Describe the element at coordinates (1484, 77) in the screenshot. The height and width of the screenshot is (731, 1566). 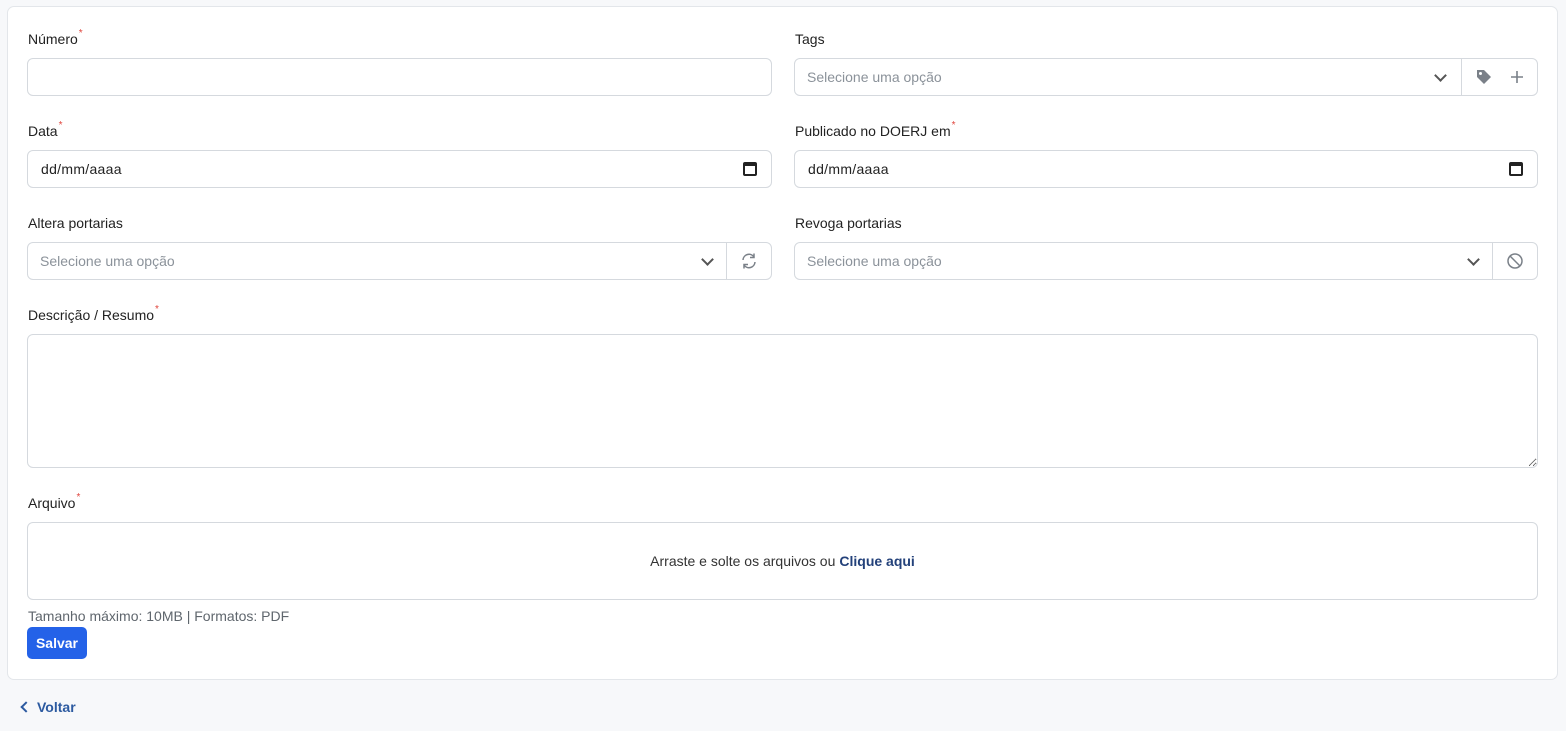
I see `tag-icon` at that location.